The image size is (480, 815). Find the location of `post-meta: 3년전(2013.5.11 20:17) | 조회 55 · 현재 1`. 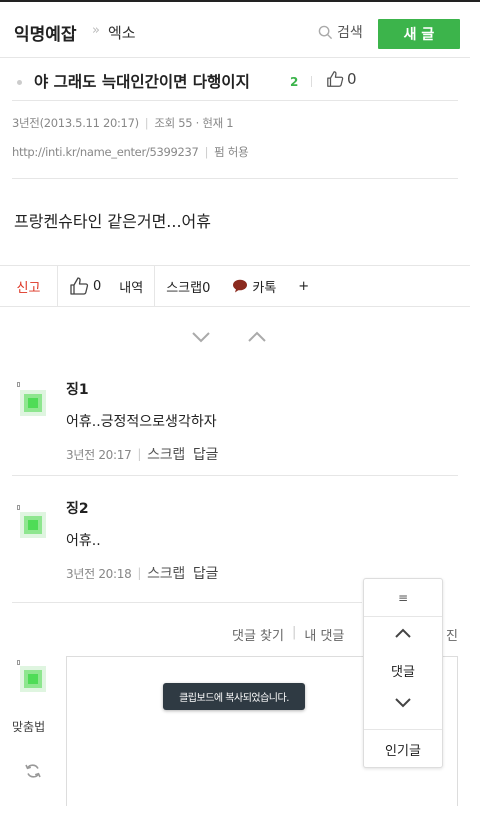

post-meta: 3년전(2013.5.11 20:17) | 조회 55 · 현재 1 is located at coordinates (123, 123).